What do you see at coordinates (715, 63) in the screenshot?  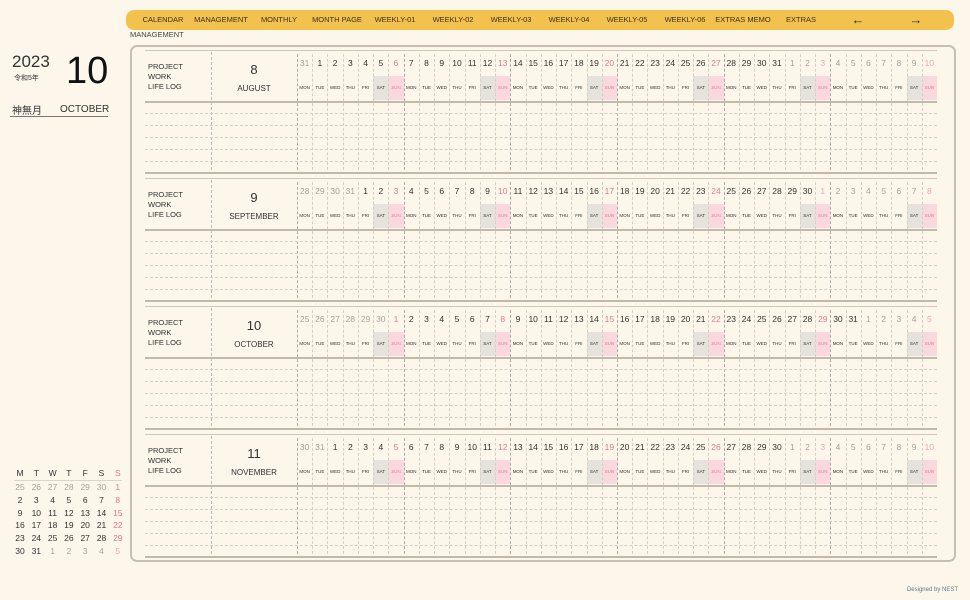 I see `day-number: 27` at bounding box center [715, 63].